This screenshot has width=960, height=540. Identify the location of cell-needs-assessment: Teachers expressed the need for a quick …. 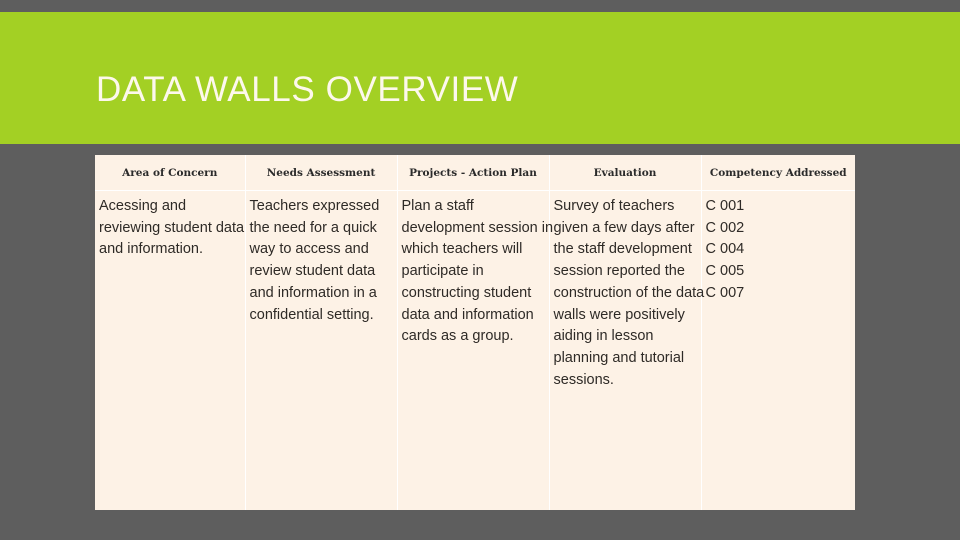
(321, 350).